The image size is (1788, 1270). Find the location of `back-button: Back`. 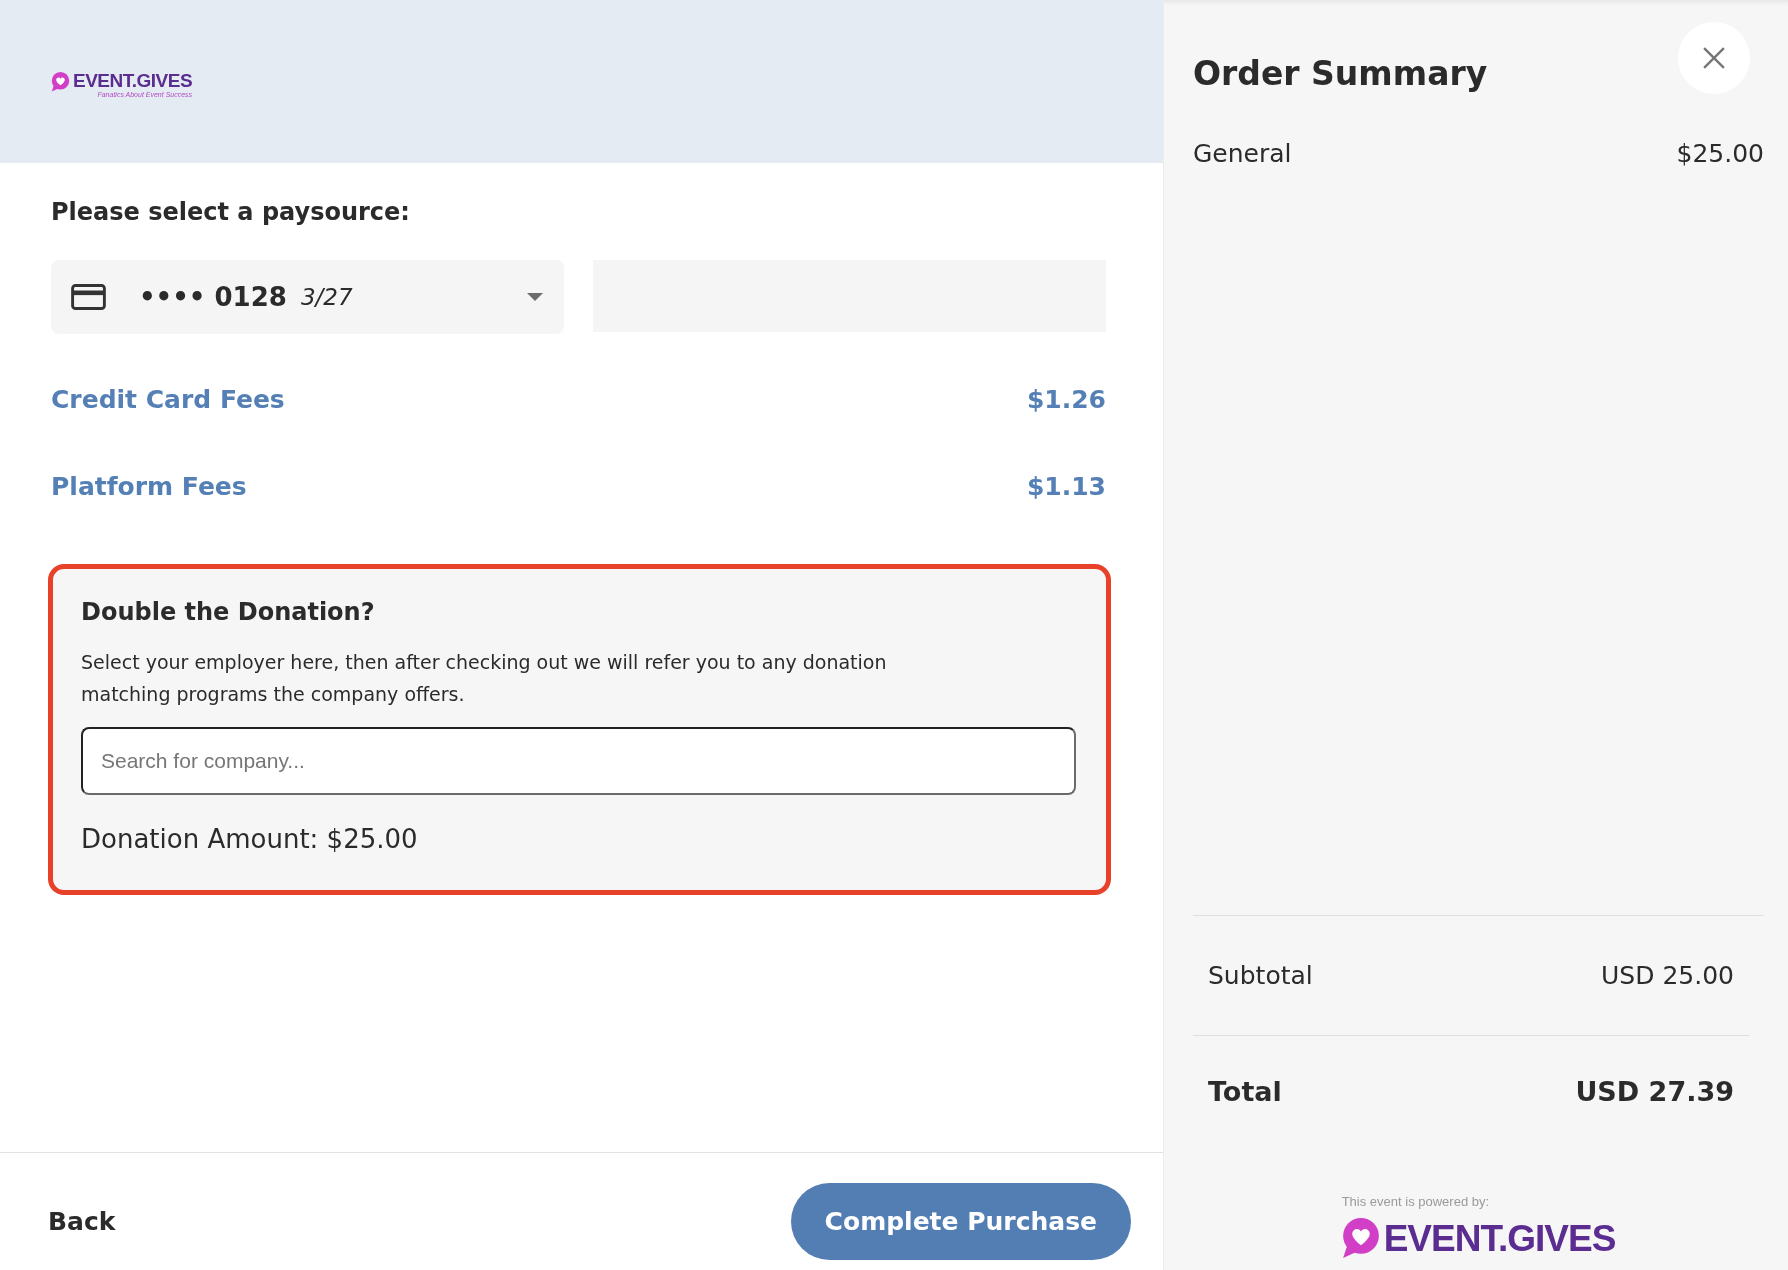

back-button: Back is located at coordinates (82, 1221).